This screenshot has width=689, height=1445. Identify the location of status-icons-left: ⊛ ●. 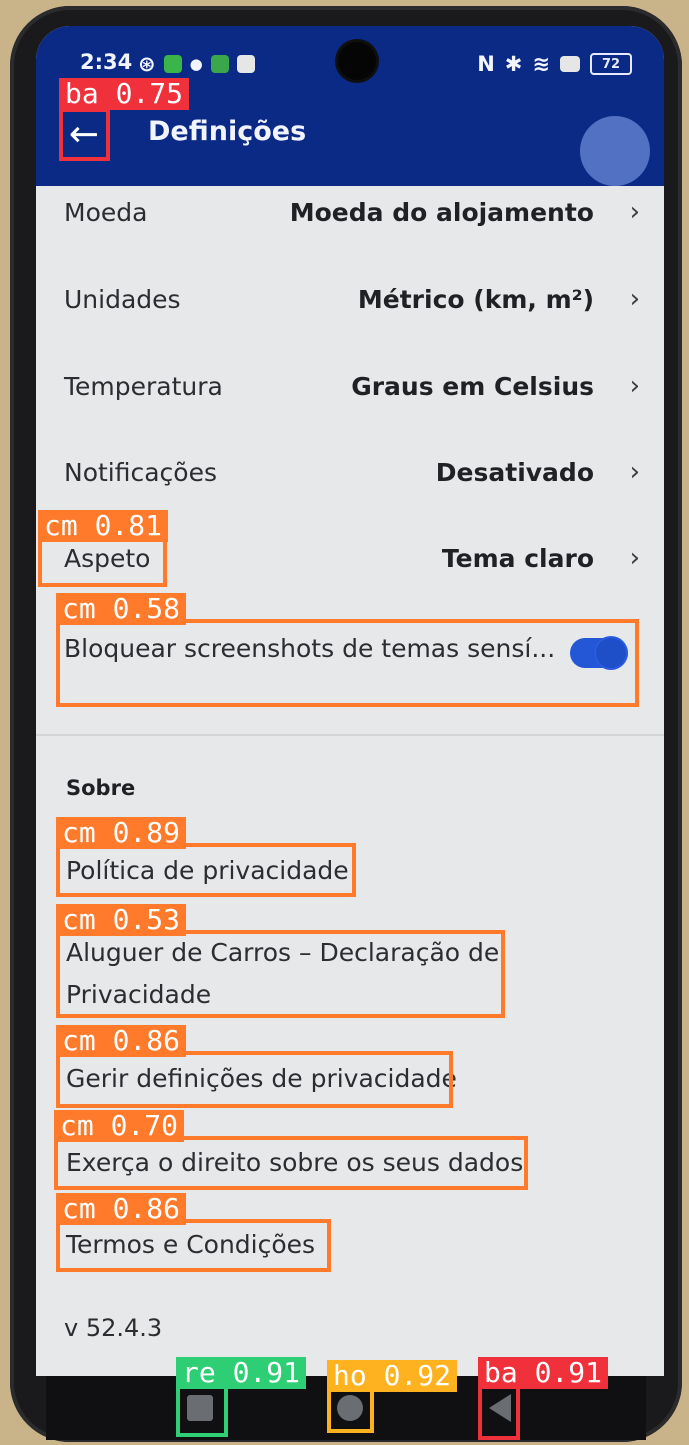
(196, 64).